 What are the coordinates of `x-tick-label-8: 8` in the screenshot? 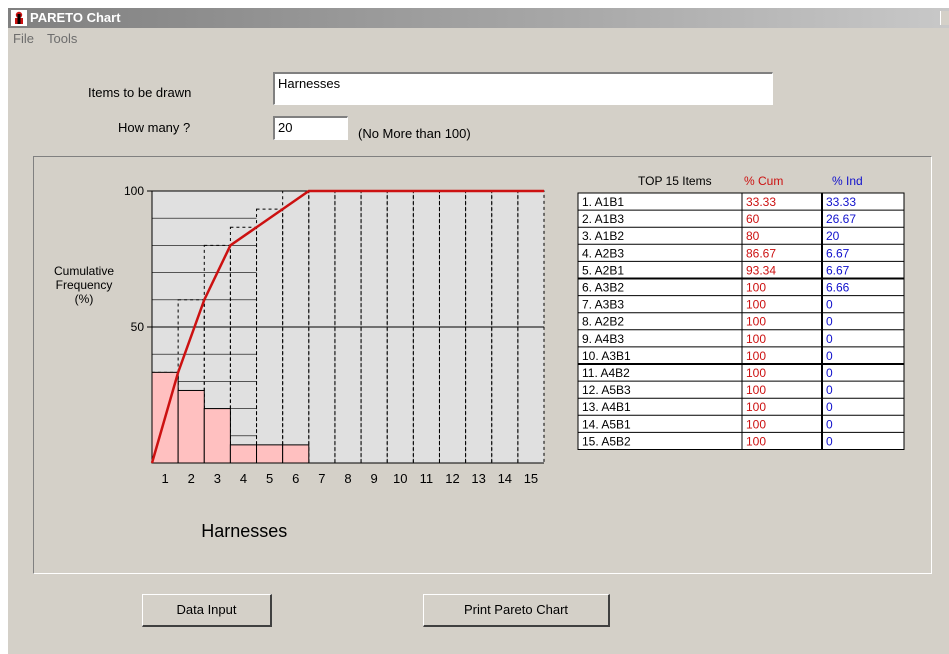 It's located at (347, 478).